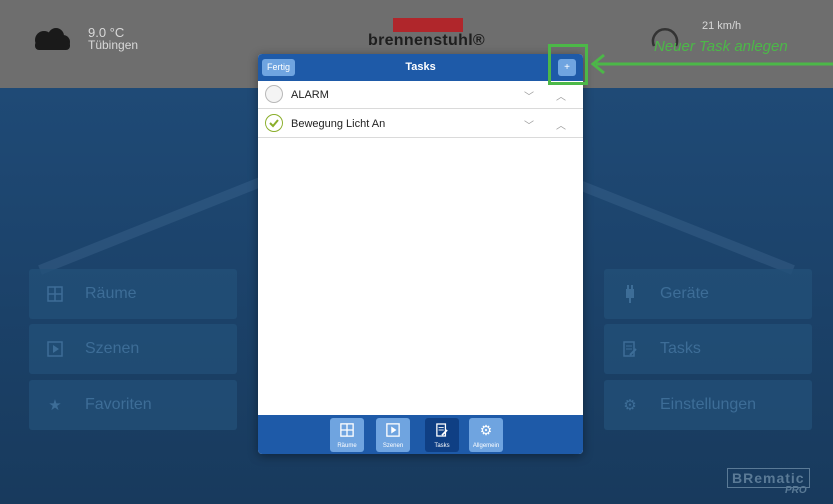 This screenshot has width=833, height=504. Describe the element at coordinates (279, 67) in the screenshot. I see `done-button: Fertig` at that location.